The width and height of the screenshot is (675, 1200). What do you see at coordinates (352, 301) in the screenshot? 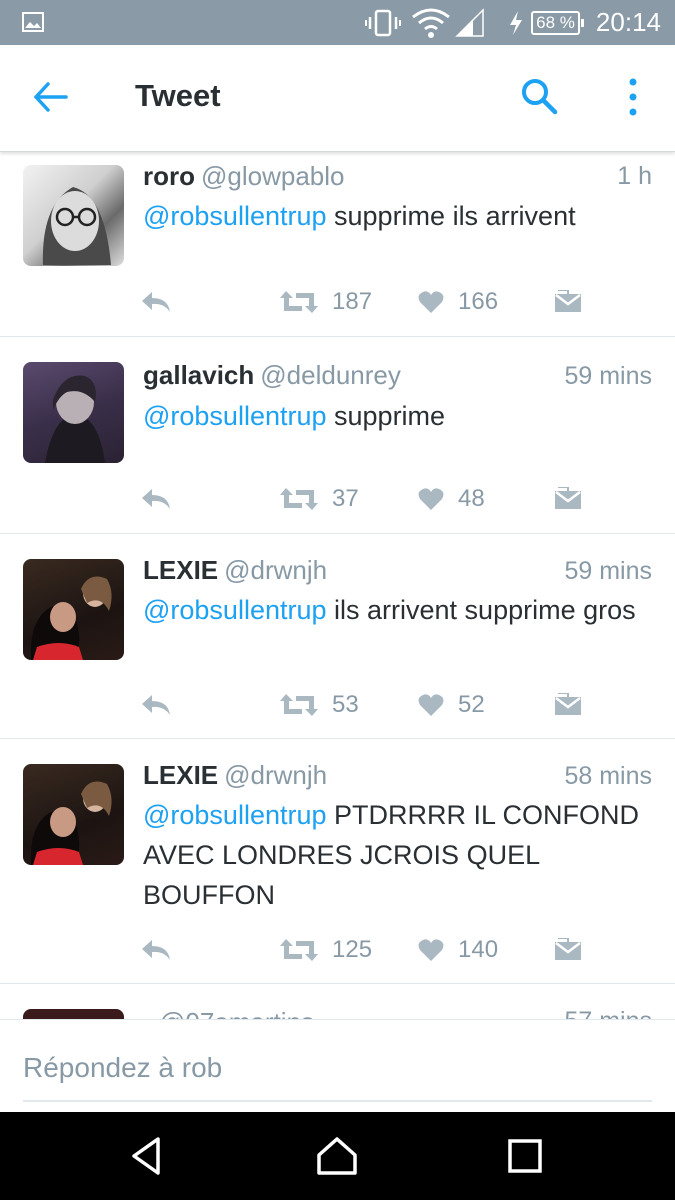
I see `retweet-count: 187` at bounding box center [352, 301].